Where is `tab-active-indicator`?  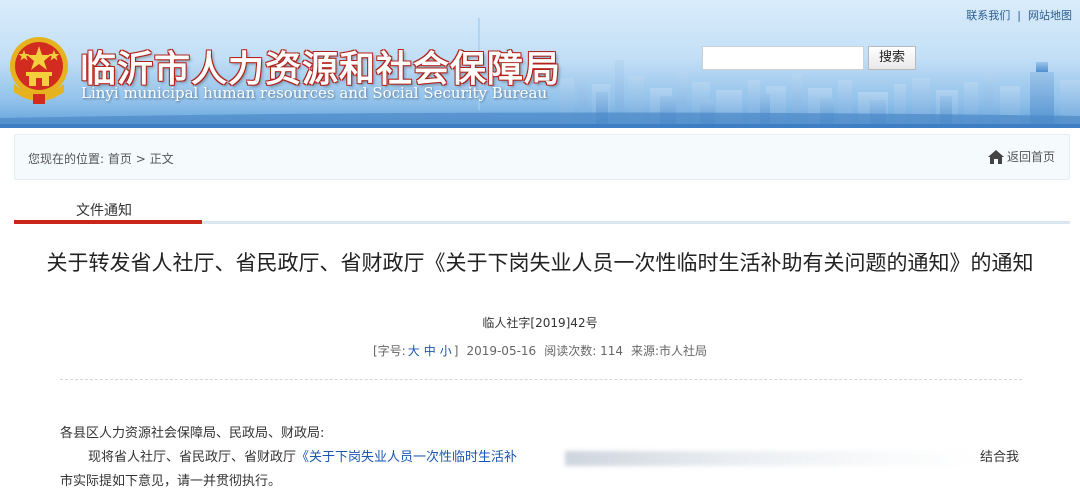 tab-active-indicator is located at coordinates (108, 222).